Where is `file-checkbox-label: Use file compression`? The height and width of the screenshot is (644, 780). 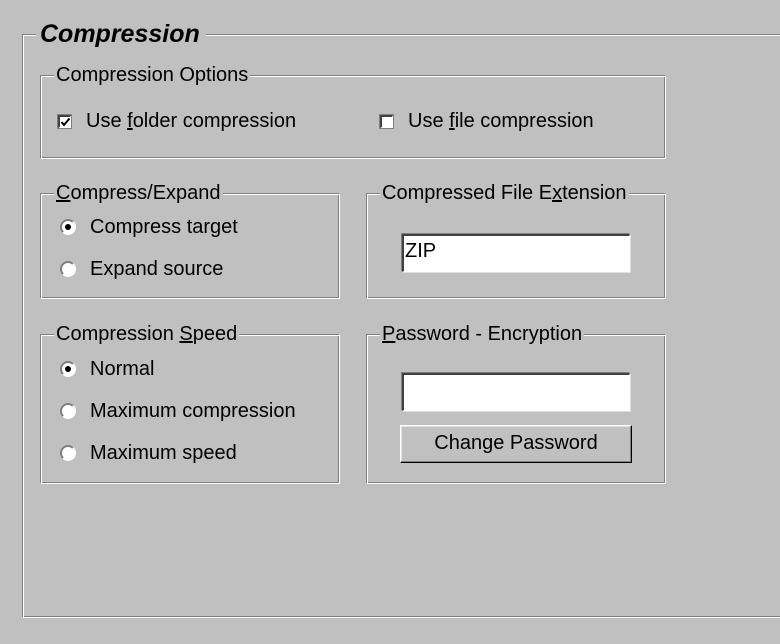 file-checkbox-label: Use file compression is located at coordinates (501, 121).